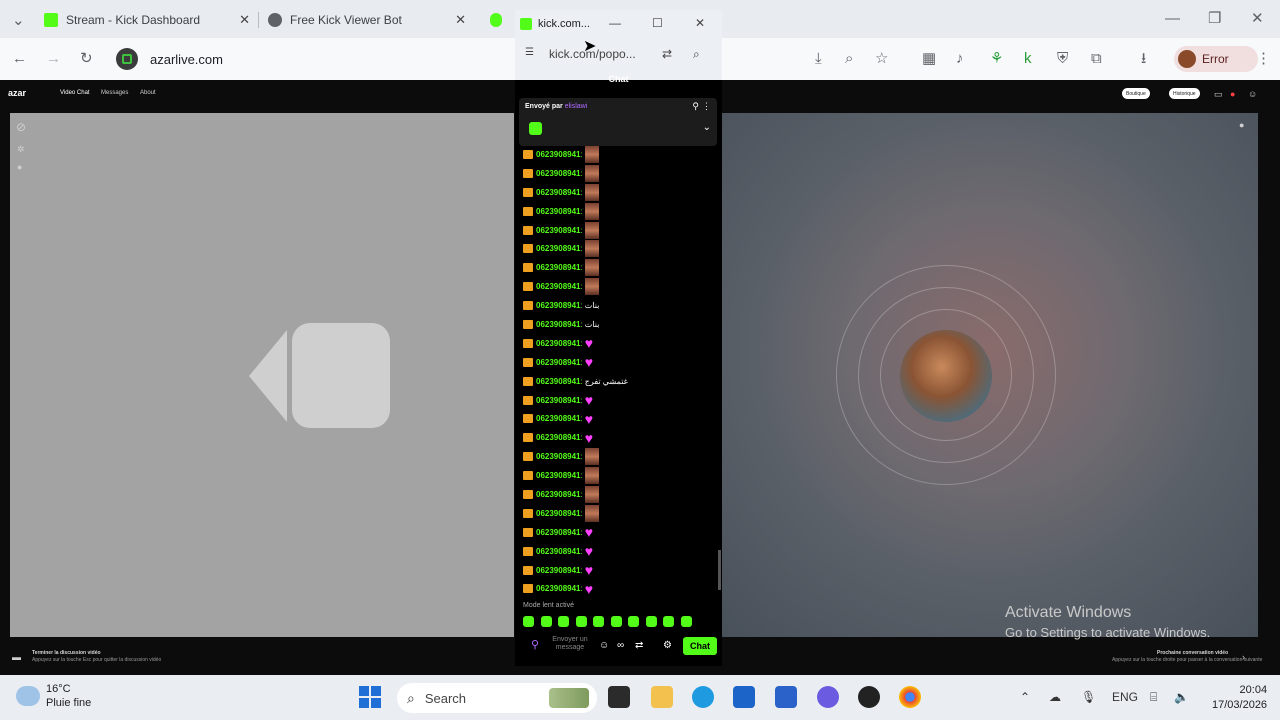  What do you see at coordinates (667, 54) in the screenshot?
I see `translate-icon: ⇄` at bounding box center [667, 54].